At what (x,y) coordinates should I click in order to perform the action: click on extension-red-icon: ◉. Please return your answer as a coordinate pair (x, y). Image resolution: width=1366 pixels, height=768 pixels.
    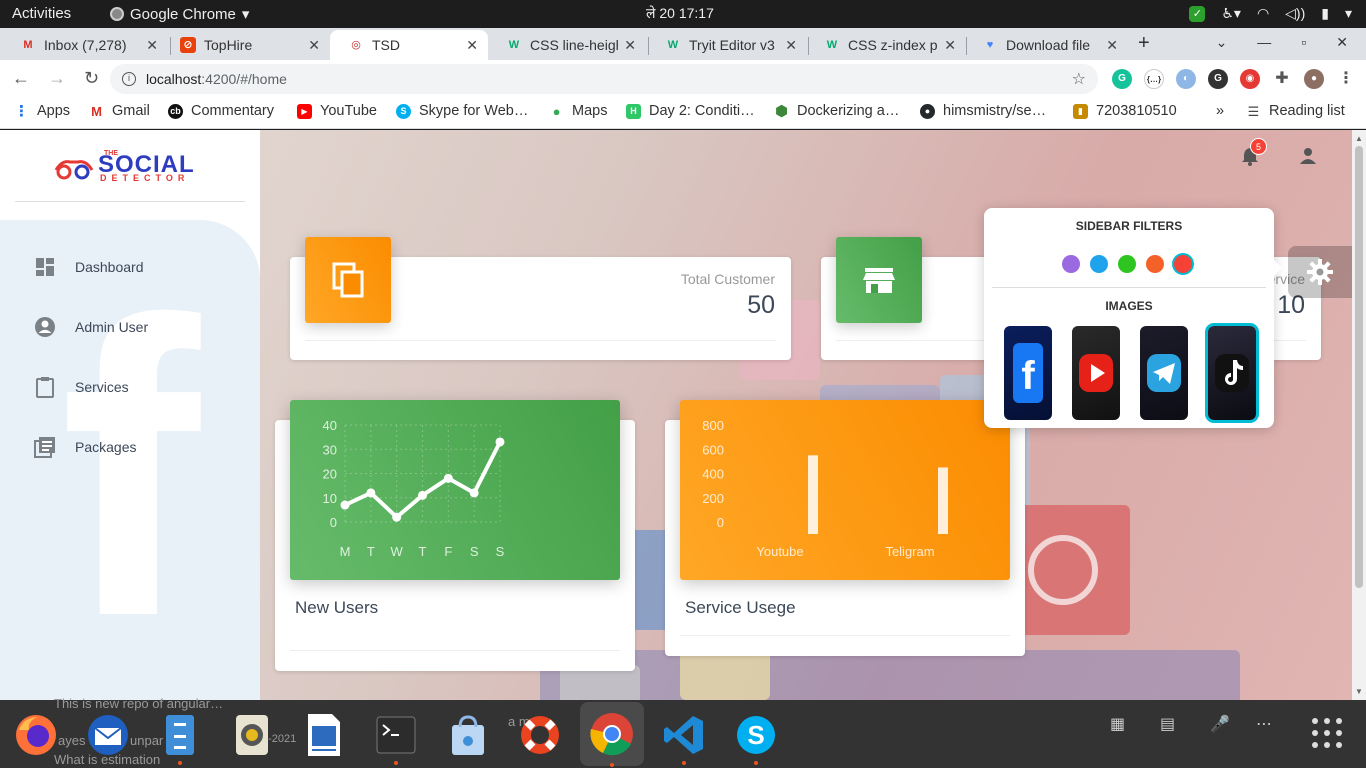
    Looking at the image, I should click on (1250, 79).